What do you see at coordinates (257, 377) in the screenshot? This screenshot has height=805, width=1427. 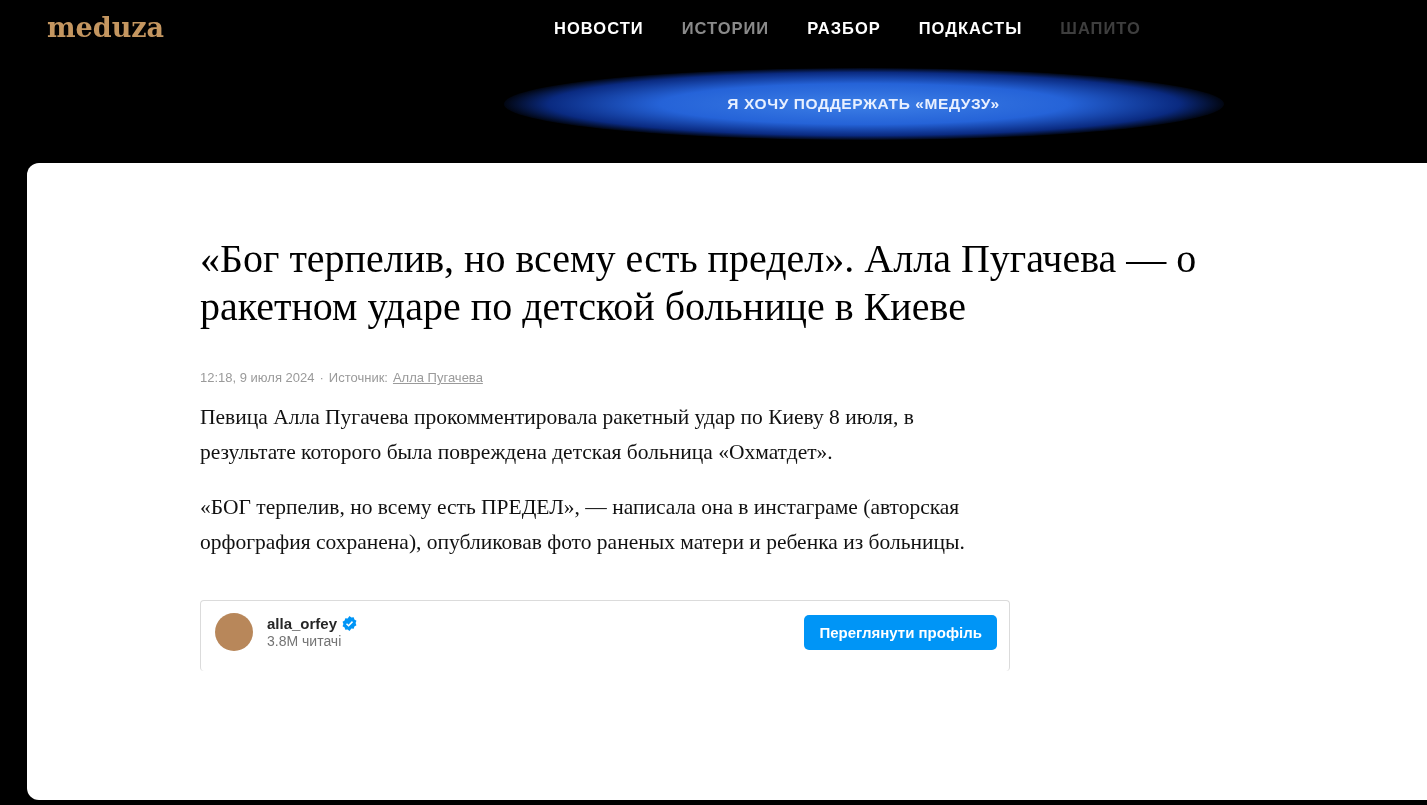 I see `publish-time: 12:18, 9 июля 2024` at bounding box center [257, 377].